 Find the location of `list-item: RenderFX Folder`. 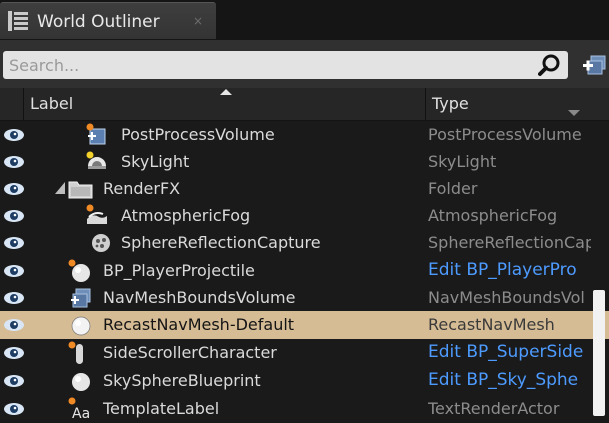

list-item: RenderFX Folder is located at coordinates (304, 189).